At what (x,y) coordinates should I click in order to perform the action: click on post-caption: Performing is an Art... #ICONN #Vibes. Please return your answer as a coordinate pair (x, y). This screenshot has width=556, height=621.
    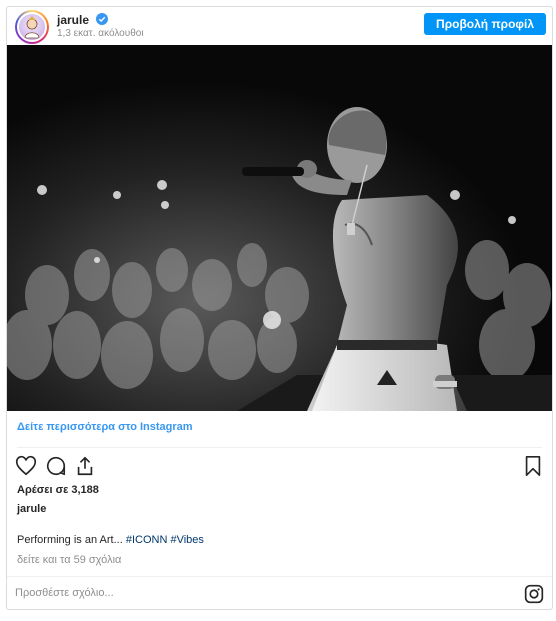
    Looking at the image, I should click on (110, 540).